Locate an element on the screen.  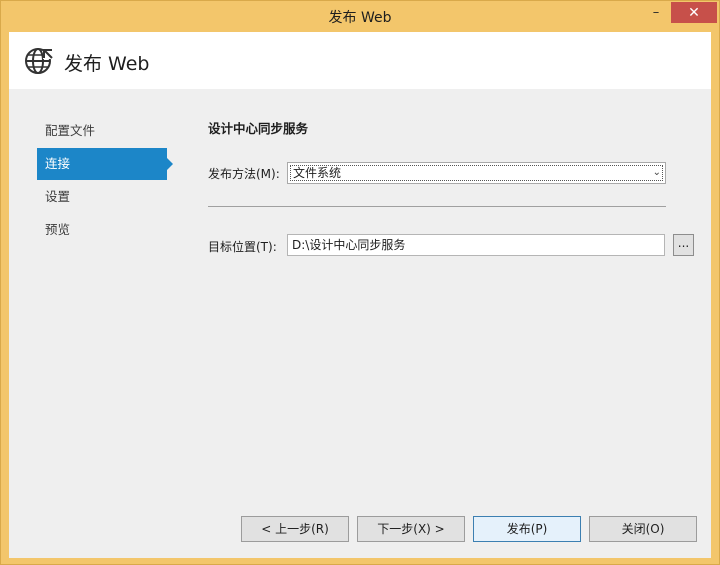
target-location-label: 目标位置(T): is located at coordinates (242, 247).